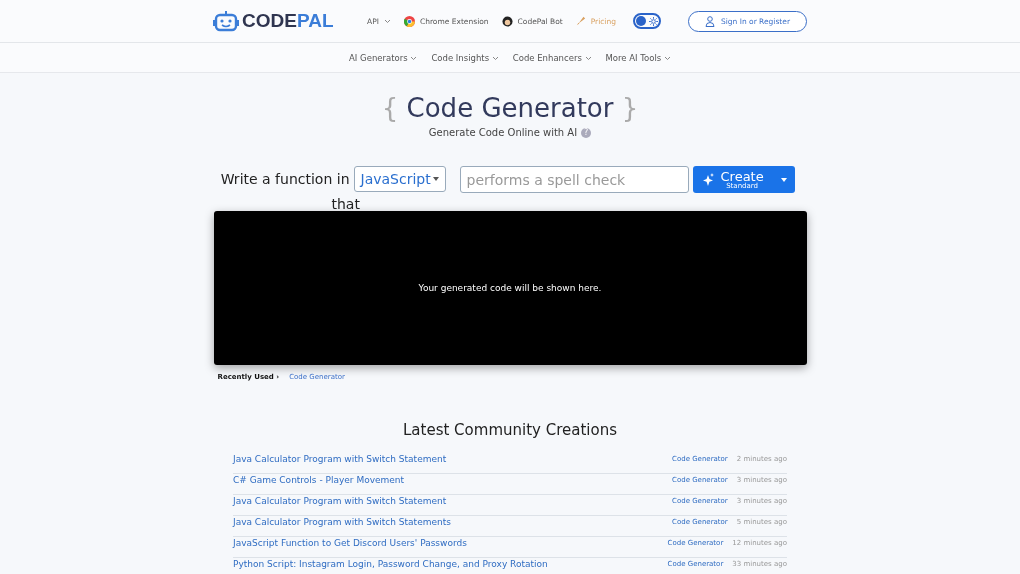 The image size is (1020, 574). What do you see at coordinates (510, 430) in the screenshot?
I see `section-title: Latest Community Creations` at bounding box center [510, 430].